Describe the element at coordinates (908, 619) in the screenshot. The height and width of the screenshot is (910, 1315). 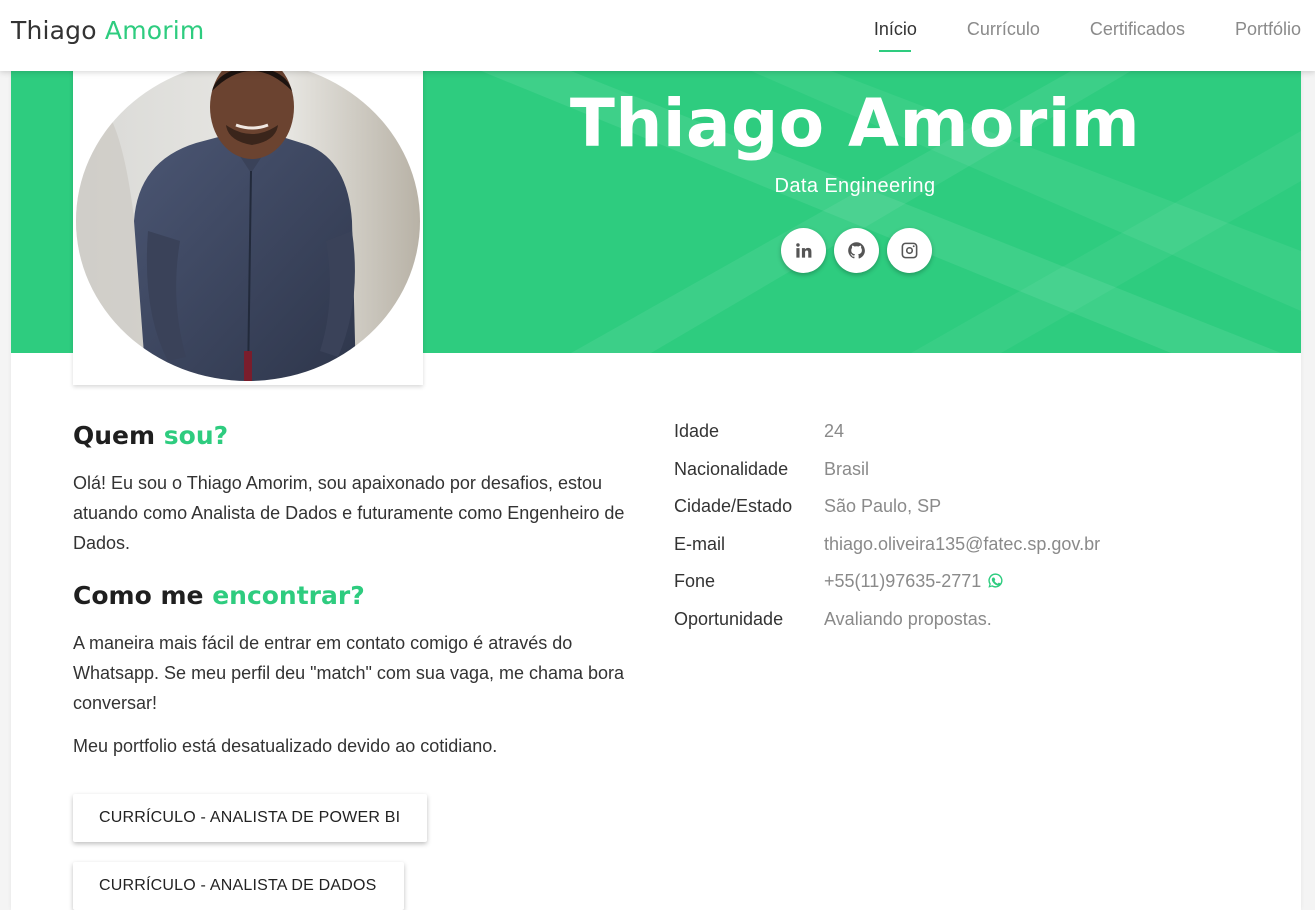
I see `info-value: Avaliando propostas.` at that location.